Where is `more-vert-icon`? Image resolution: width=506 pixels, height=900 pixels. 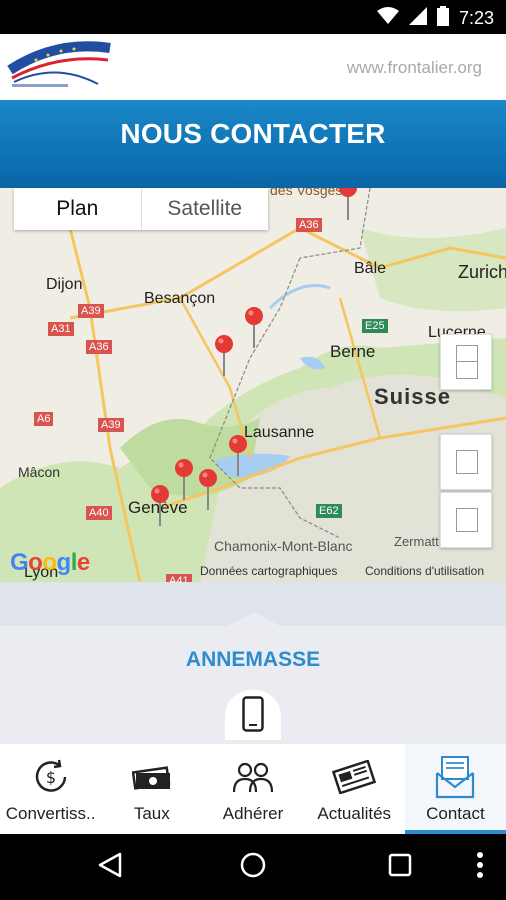
more-vert-icon is located at coordinates (480, 867).